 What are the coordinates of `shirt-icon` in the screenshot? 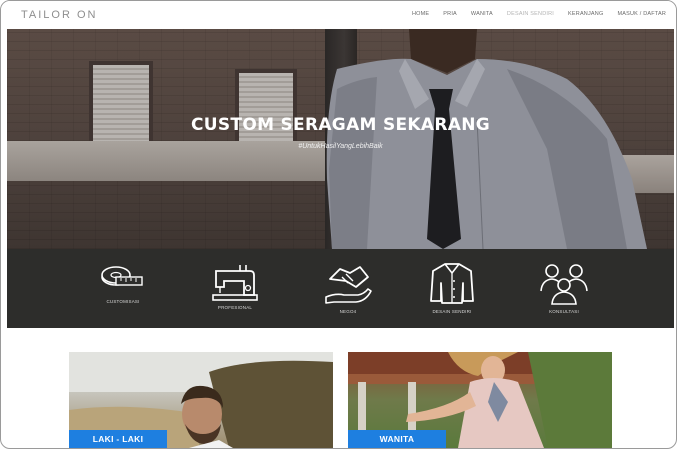 It's located at (452, 283).